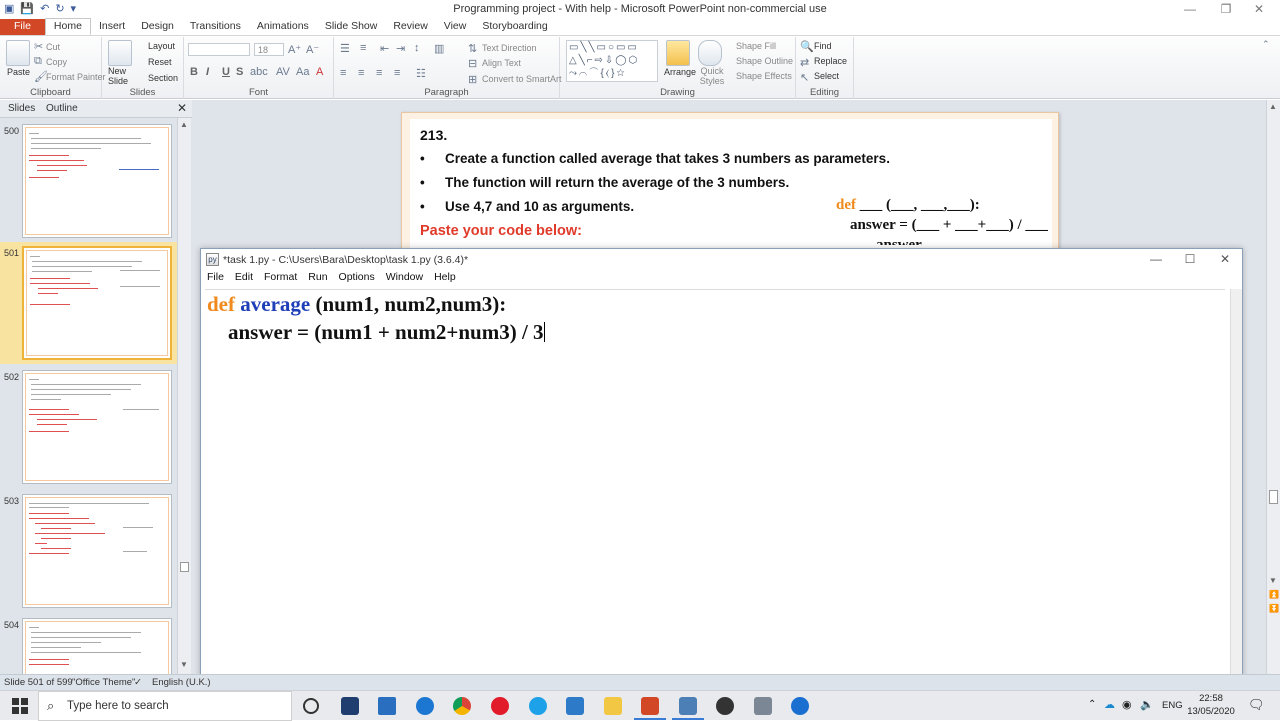  I want to click on font-name-combo, so click(219, 49).